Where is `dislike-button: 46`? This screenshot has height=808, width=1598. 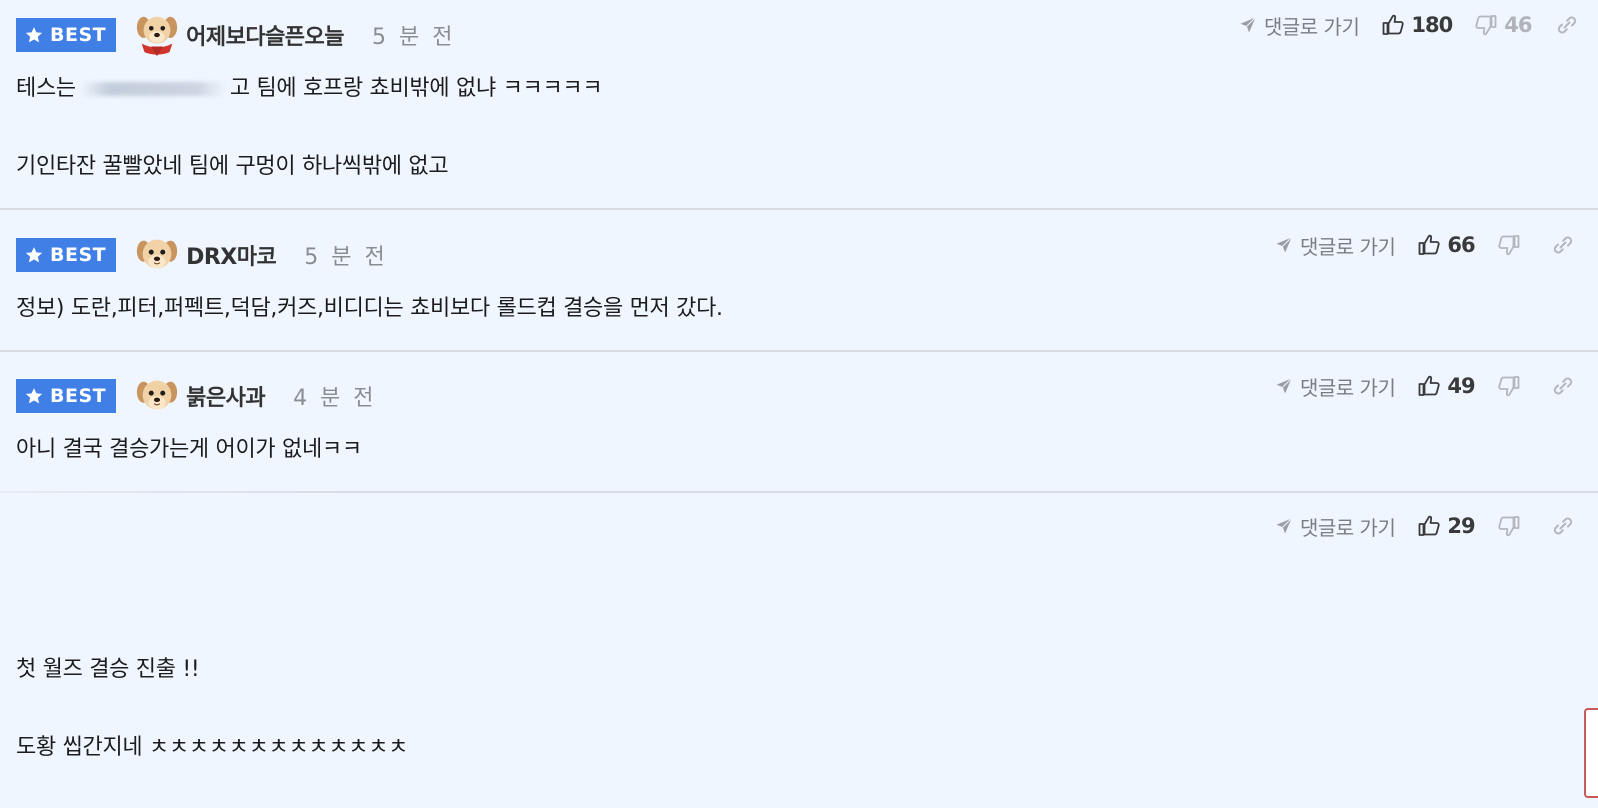 dislike-button: 46 is located at coordinates (1503, 25).